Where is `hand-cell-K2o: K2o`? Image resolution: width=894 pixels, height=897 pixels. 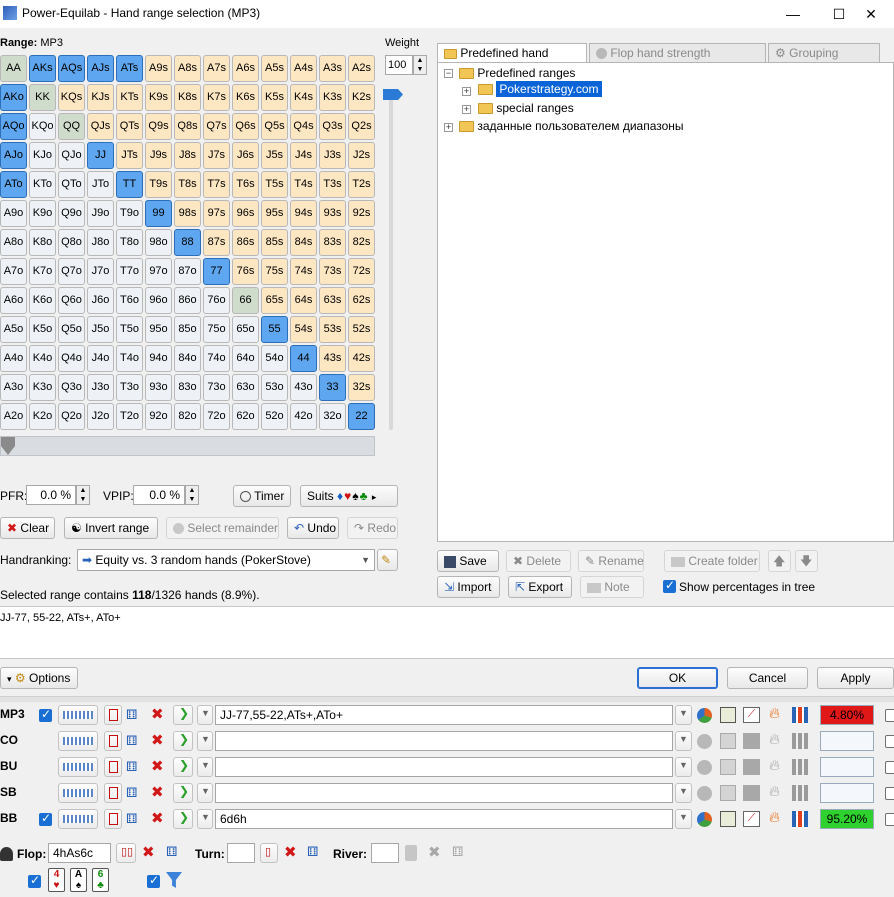
hand-cell-K2o: K2o is located at coordinates (42, 416).